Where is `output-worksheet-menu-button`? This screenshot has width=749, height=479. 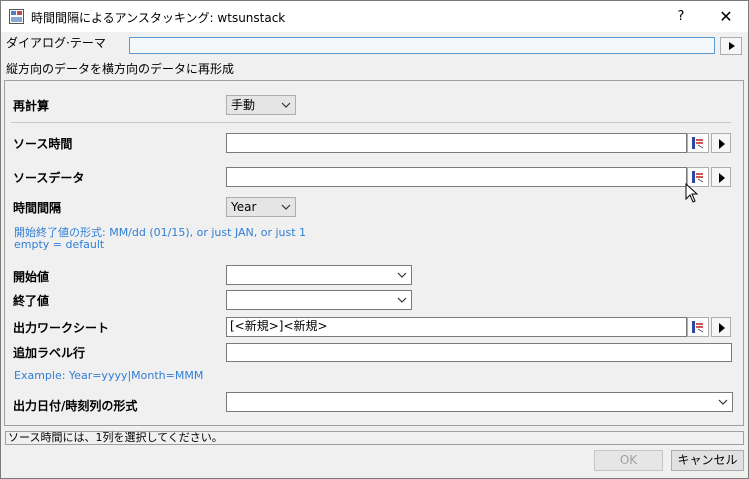 output-worksheet-menu-button is located at coordinates (721, 327).